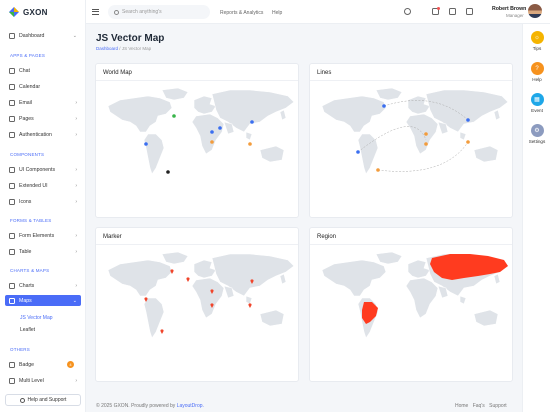 This screenshot has width=550, height=412. What do you see at coordinates (407, 11) in the screenshot?
I see `sun-icon` at bounding box center [407, 11].